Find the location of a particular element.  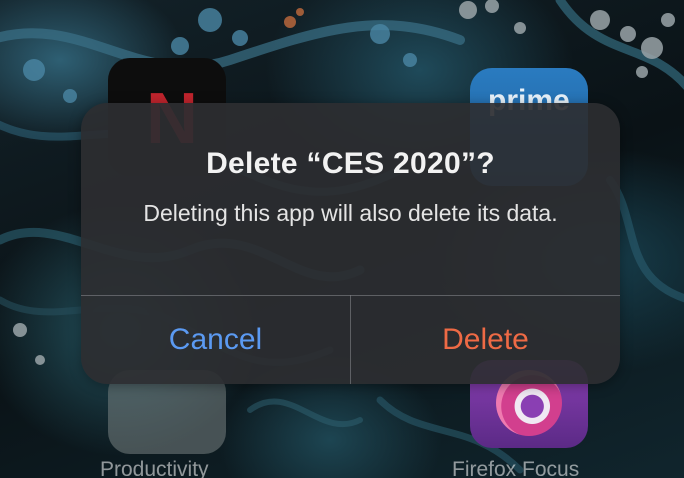

app-label-productivity: Productivity is located at coordinates (154, 468).